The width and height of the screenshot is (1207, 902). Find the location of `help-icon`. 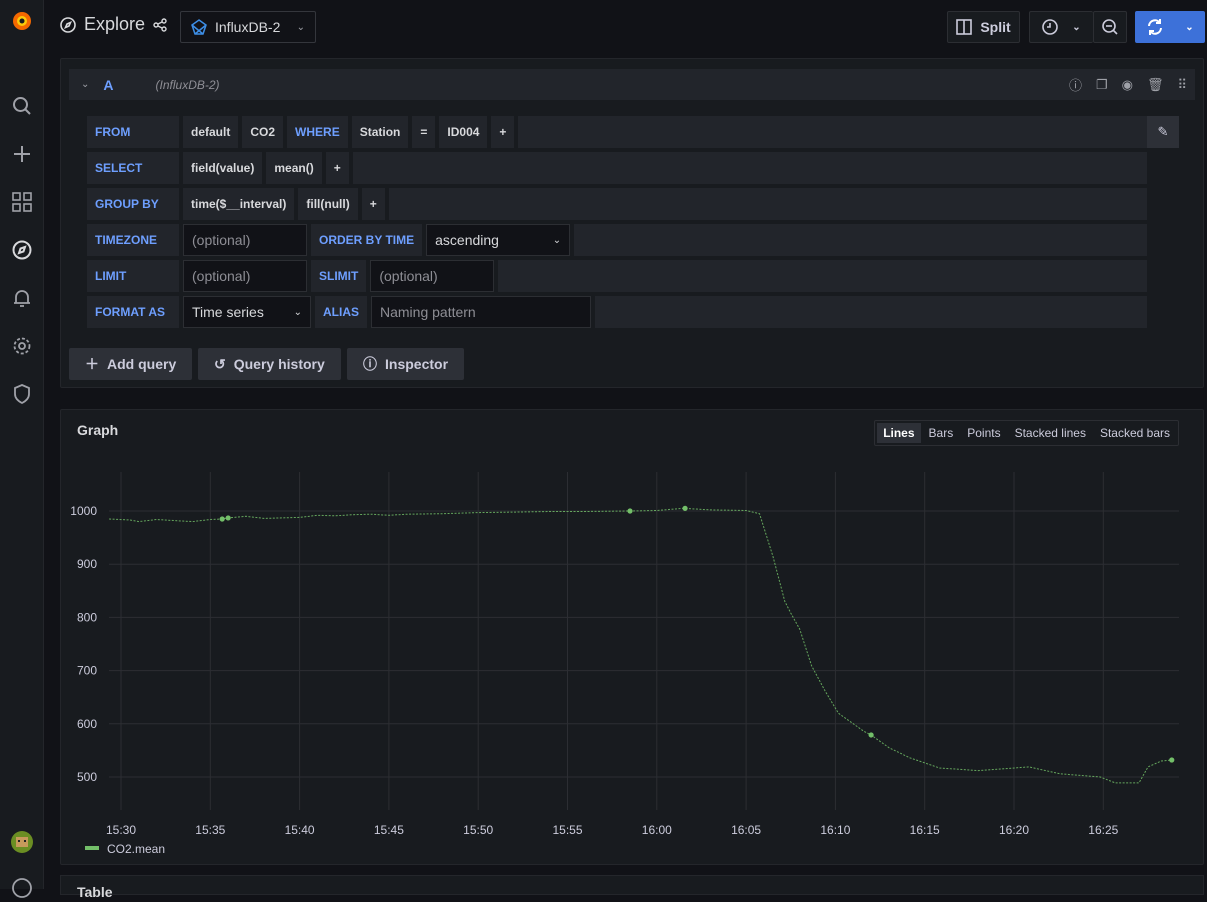

help-icon is located at coordinates (22, 888).